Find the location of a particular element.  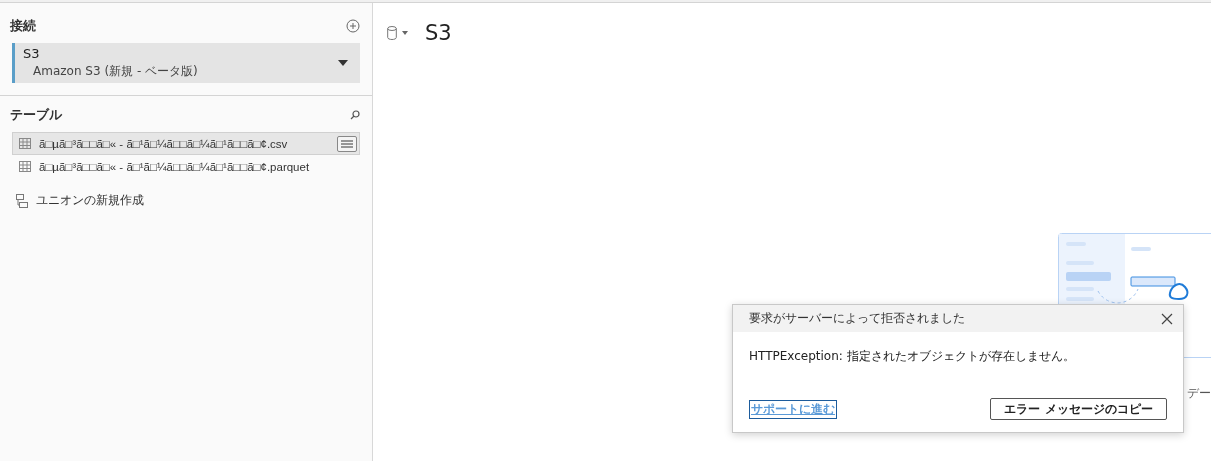

page-title: S3 is located at coordinates (438, 33).